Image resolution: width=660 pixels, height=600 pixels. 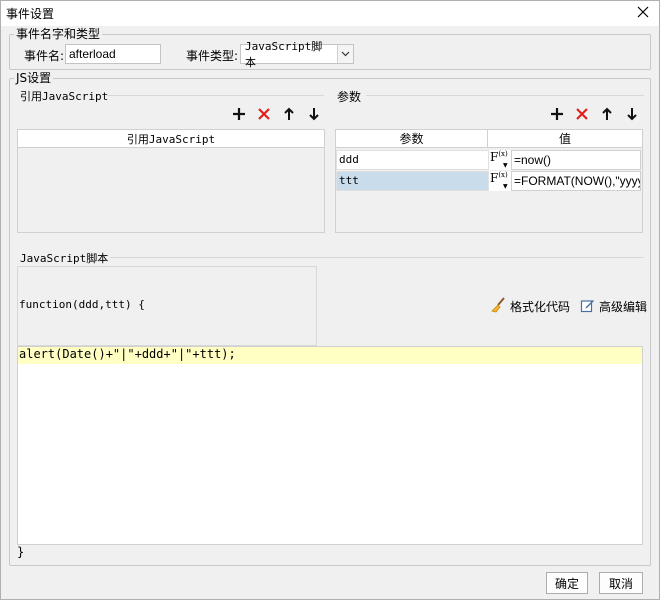 I want to click on title-bar: 事件设置, so click(x=330, y=13).